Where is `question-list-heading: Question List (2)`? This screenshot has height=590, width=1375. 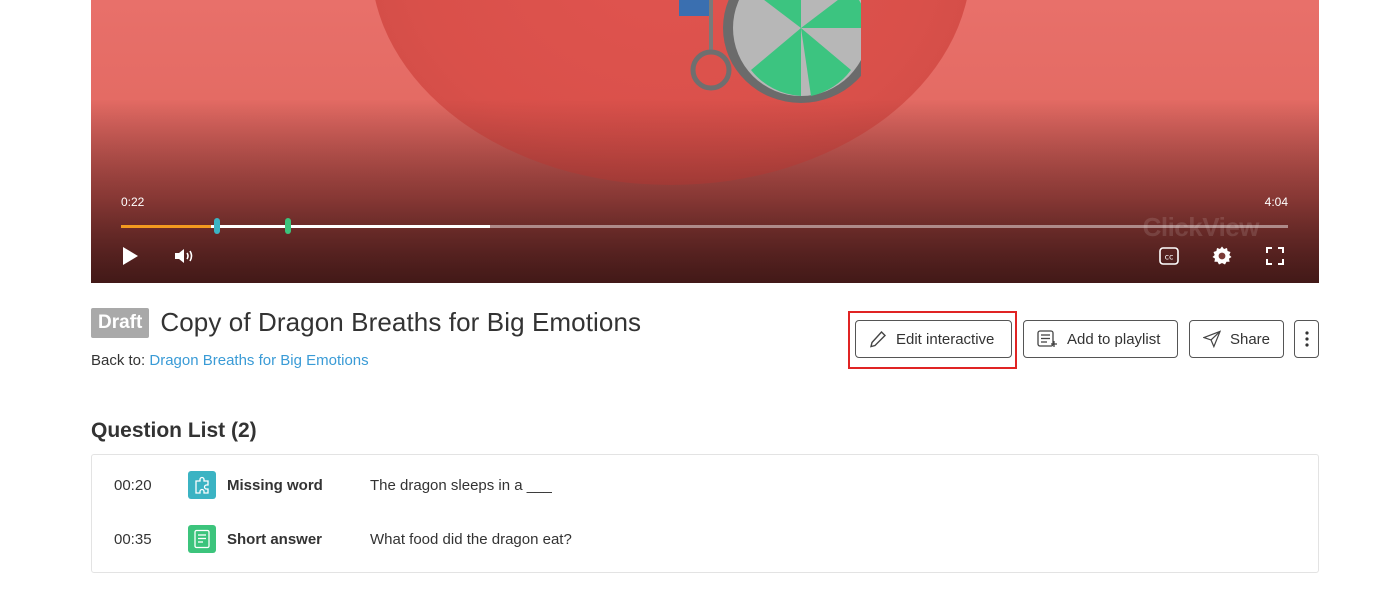 question-list-heading: Question List (2) is located at coordinates (174, 430).